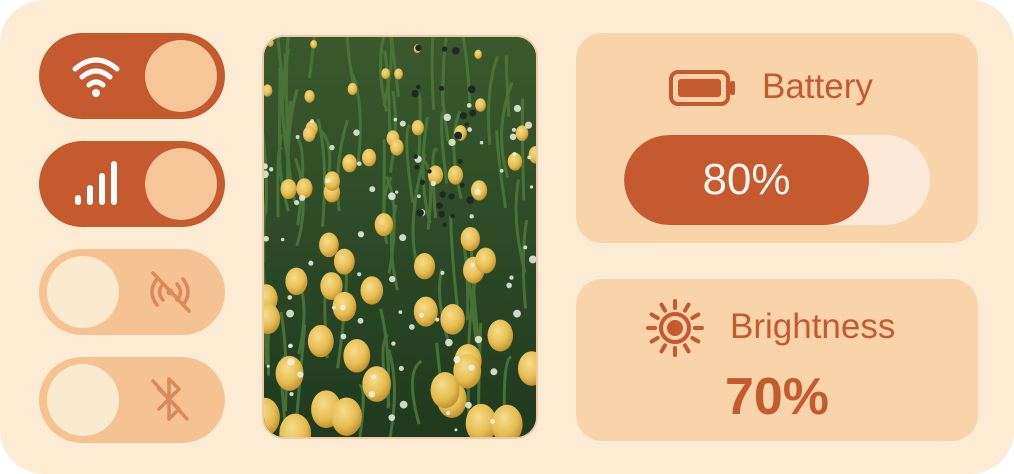 The width and height of the screenshot is (1014, 474). What do you see at coordinates (170, 399) in the screenshot?
I see `bluetooth-off-icon` at bounding box center [170, 399].